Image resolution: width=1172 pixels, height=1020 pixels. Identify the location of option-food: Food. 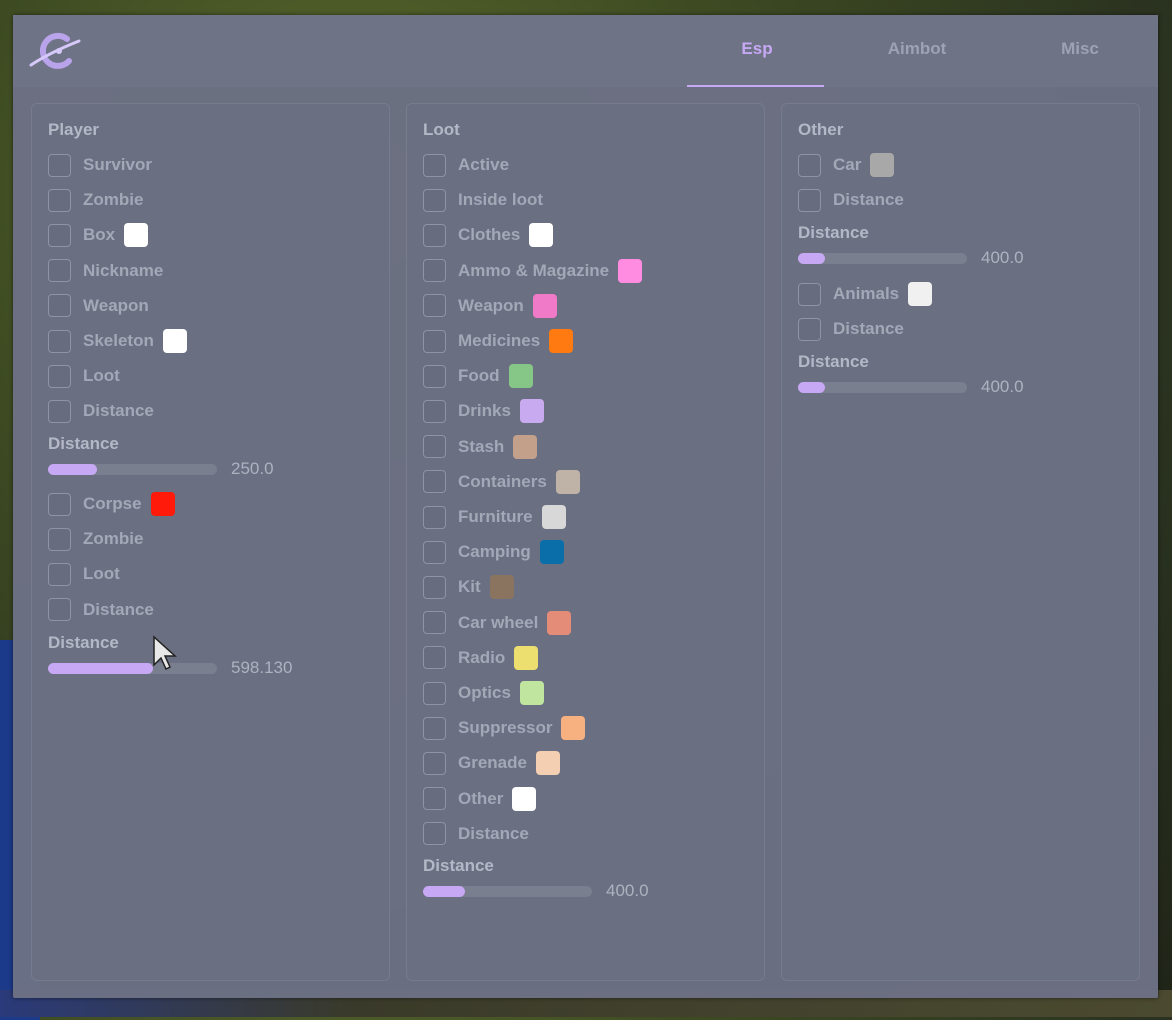
(478, 376).